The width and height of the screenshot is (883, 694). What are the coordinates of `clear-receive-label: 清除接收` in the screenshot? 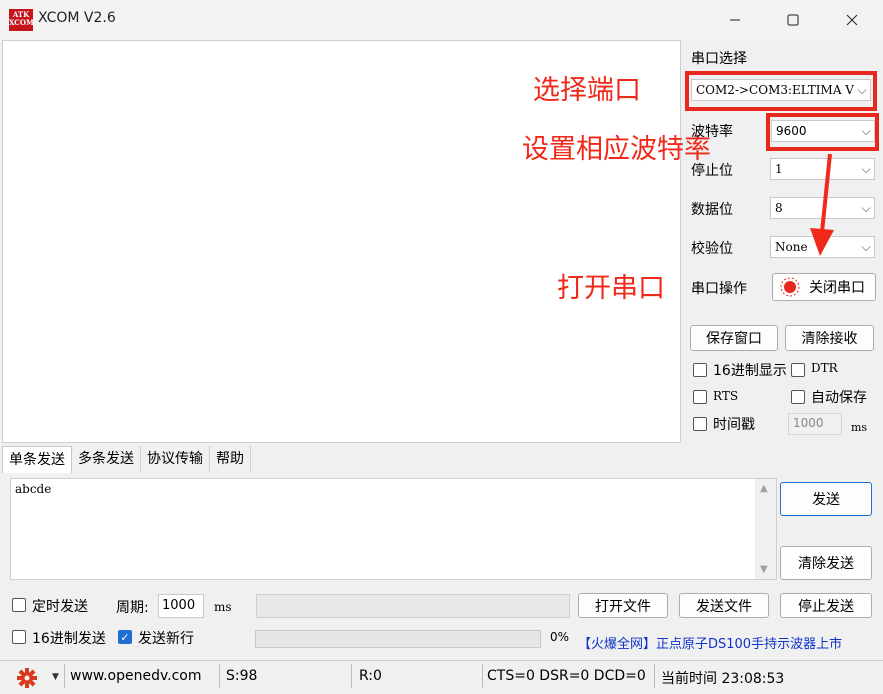 It's located at (829, 339).